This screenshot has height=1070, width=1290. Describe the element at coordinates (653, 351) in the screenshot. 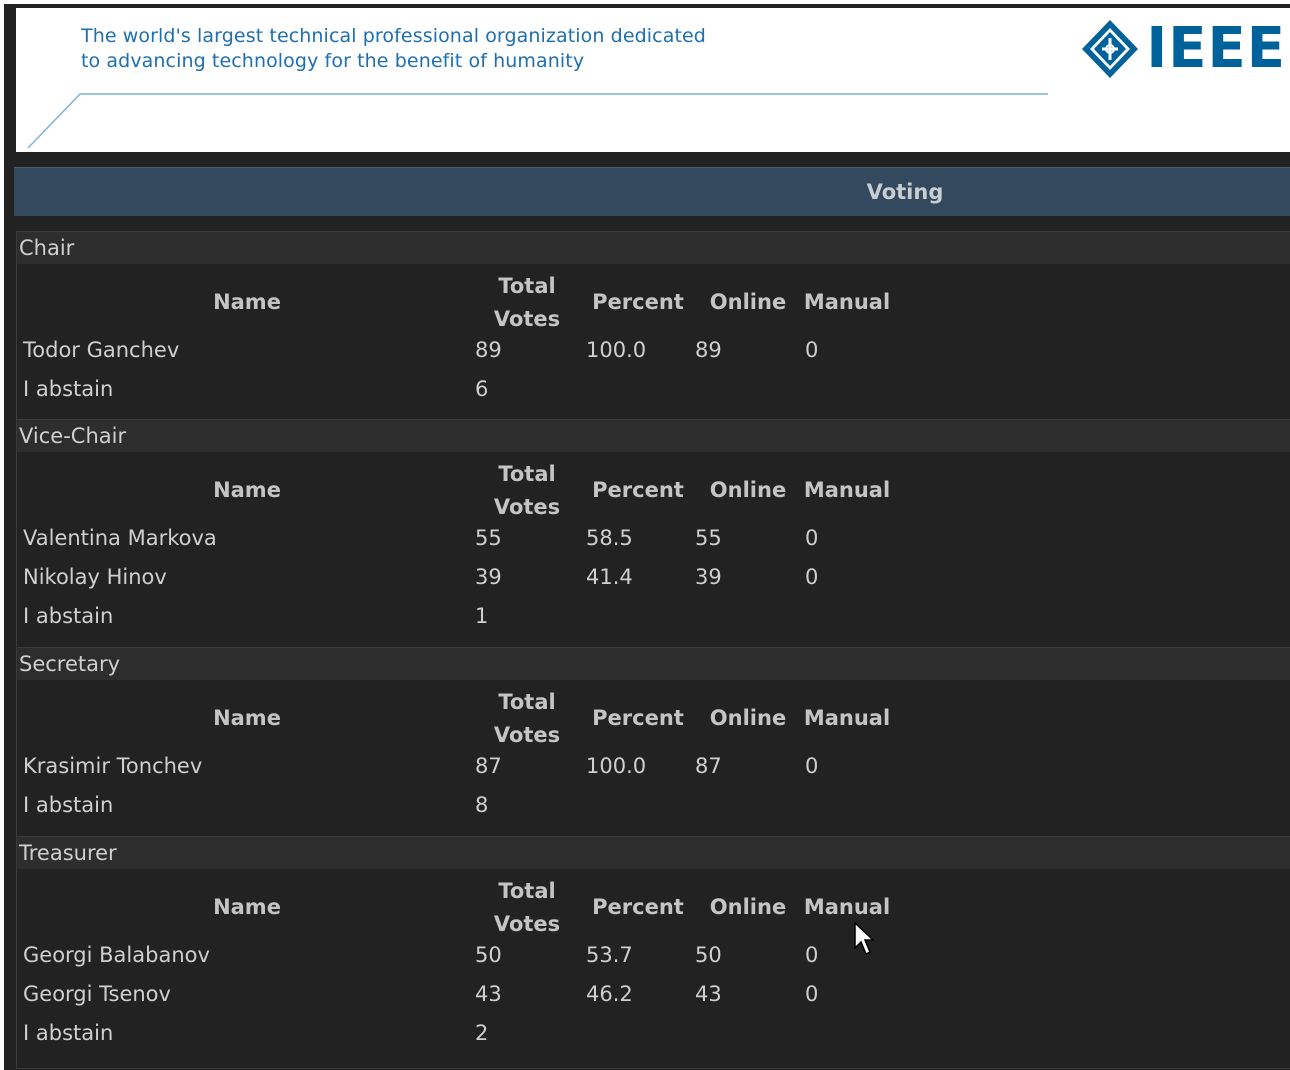

I see `table-row: Todor Ganchev 89 100.0 89 0` at that location.